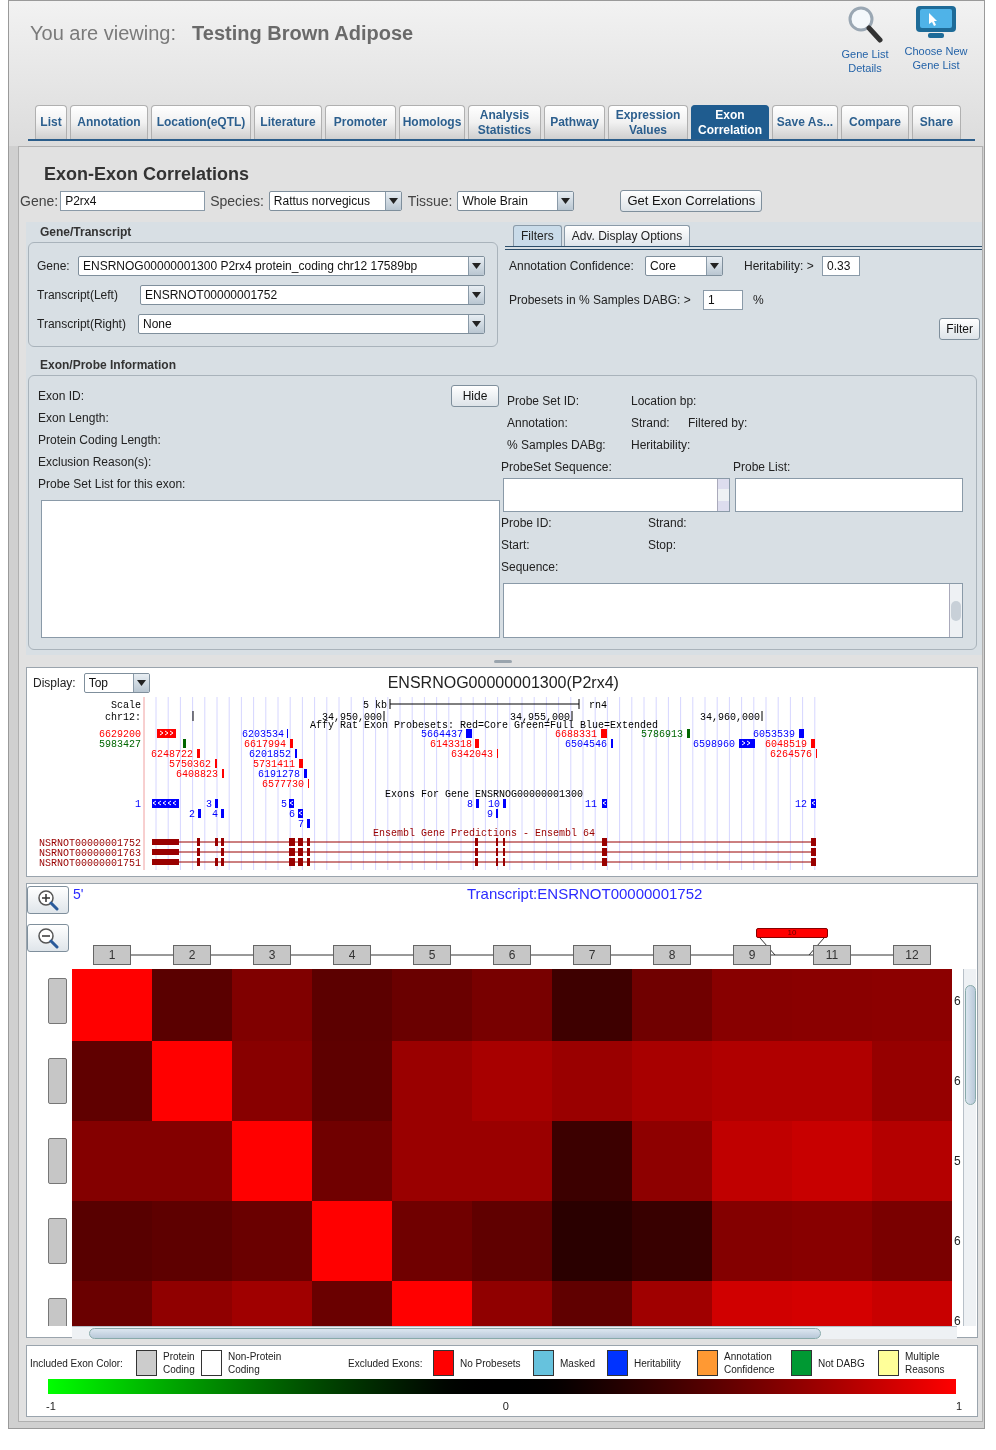 This screenshot has width=996, height=1450. Describe the element at coordinates (574, 122) in the screenshot. I see `tab: Pathway` at that location.